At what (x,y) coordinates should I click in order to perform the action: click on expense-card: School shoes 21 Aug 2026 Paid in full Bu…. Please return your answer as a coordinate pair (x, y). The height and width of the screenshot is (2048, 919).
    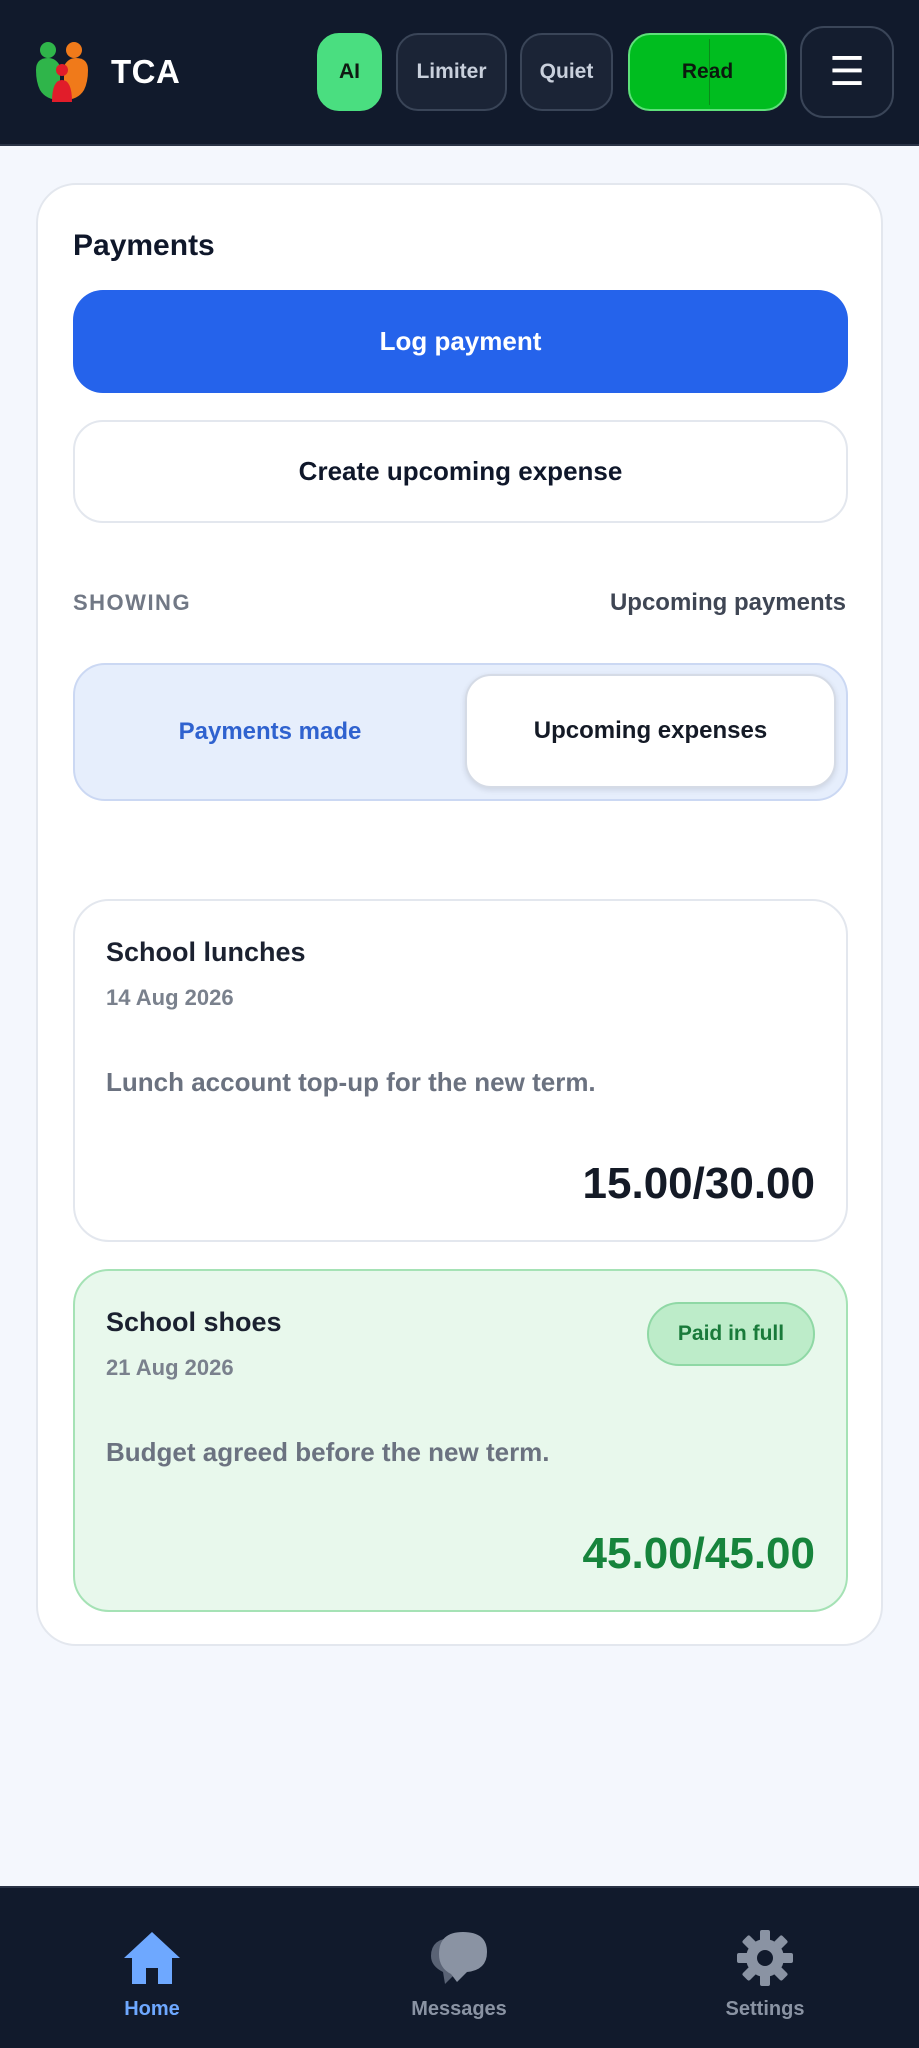
    Looking at the image, I should click on (460, 1440).